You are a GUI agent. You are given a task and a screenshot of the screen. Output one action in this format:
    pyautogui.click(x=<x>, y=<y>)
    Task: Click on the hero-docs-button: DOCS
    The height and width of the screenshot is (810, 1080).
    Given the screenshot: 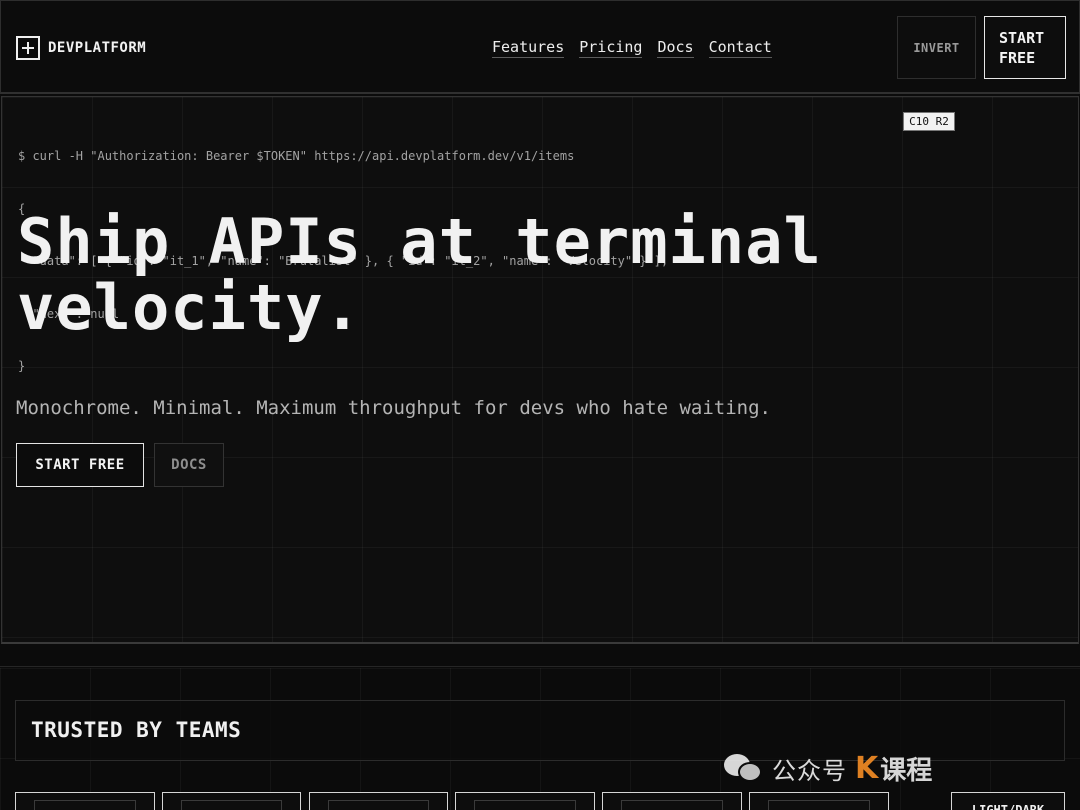 What is the action you would take?
    pyautogui.click(x=189, y=465)
    